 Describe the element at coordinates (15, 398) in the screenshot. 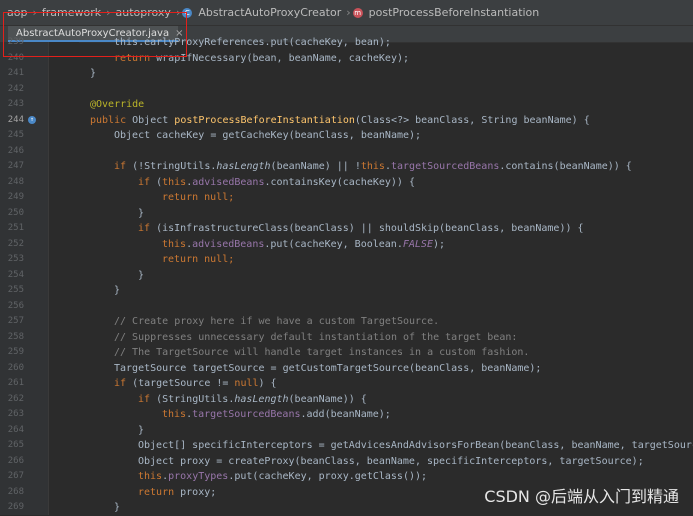

I see `line-number: 262` at that location.